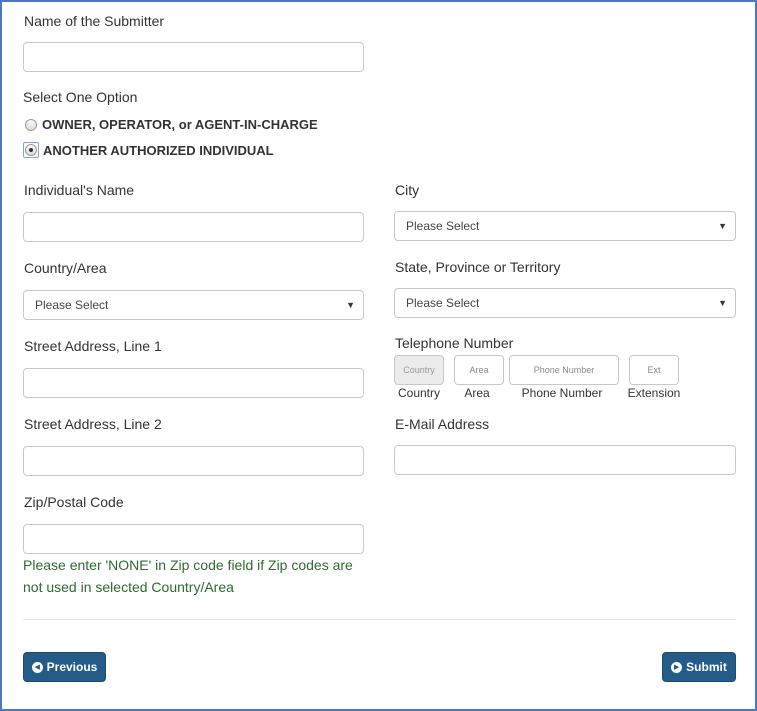  What do you see at coordinates (79, 190) in the screenshot?
I see `individual-name-label: Individual's Name` at bounding box center [79, 190].